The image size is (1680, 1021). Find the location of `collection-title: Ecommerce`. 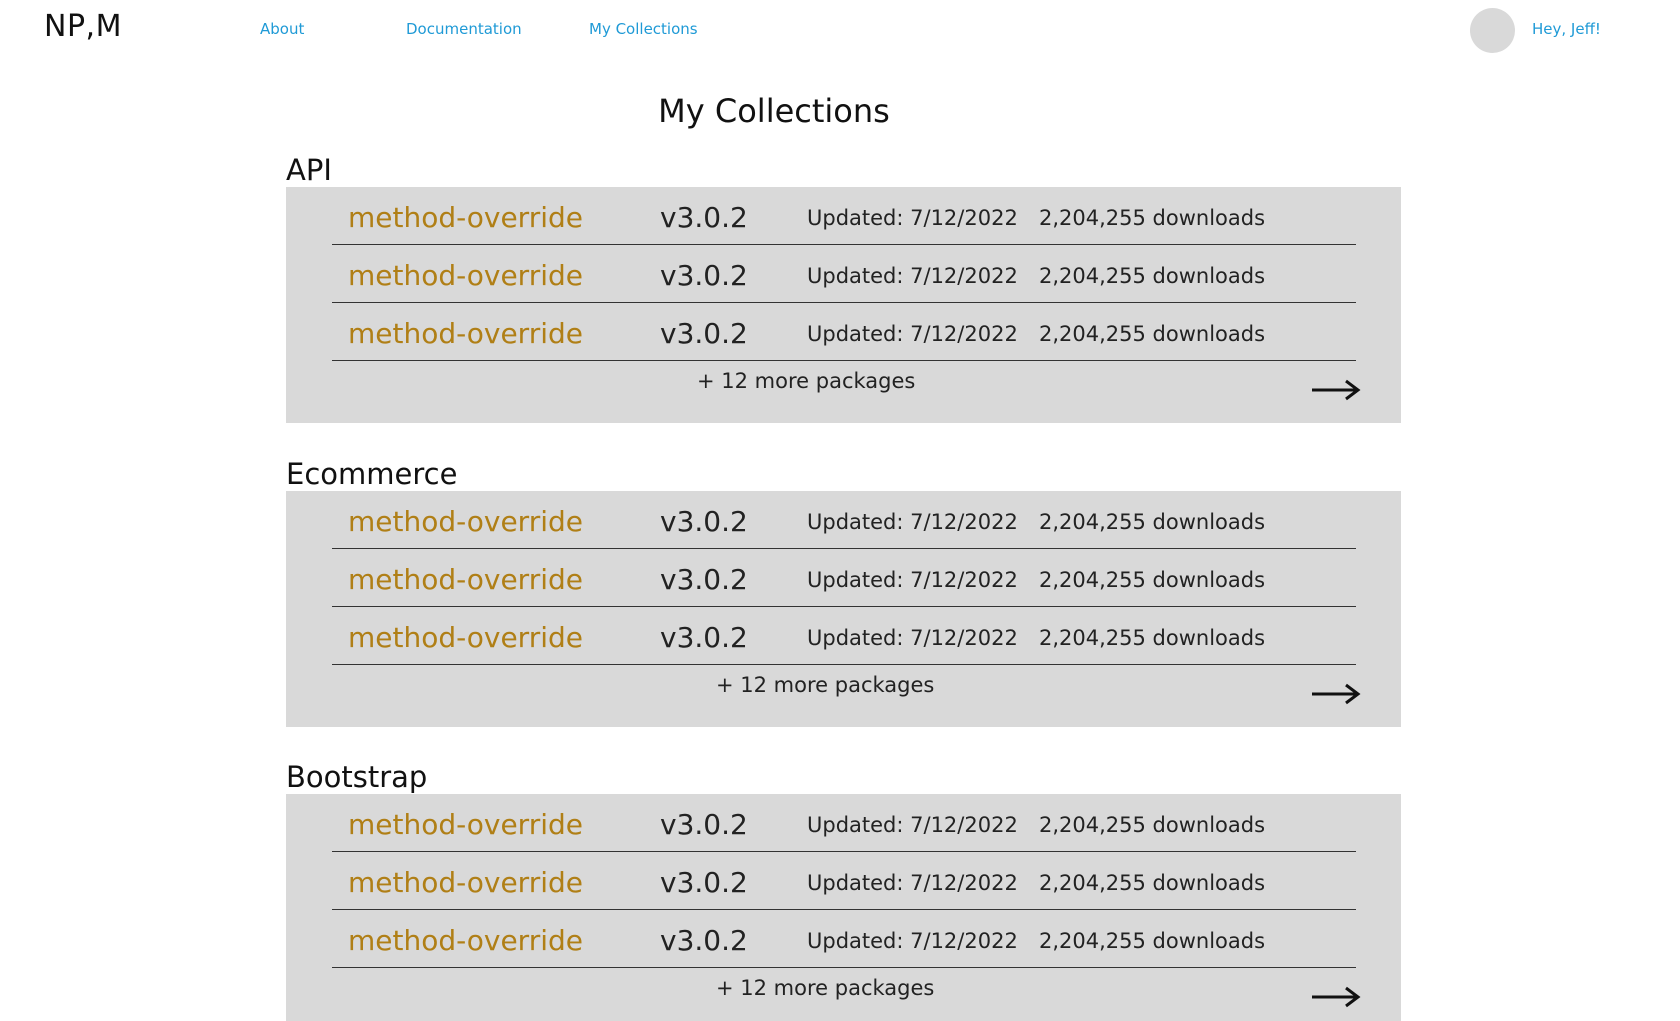

collection-title: Ecommerce is located at coordinates (843, 474).